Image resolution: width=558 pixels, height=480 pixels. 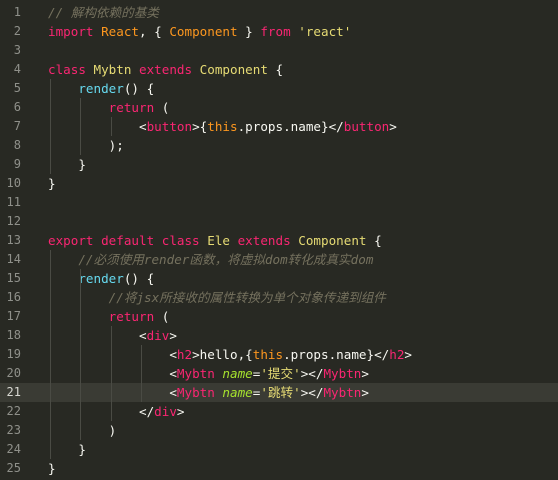 I want to click on code-token: 'react', so click(x=325, y=31).